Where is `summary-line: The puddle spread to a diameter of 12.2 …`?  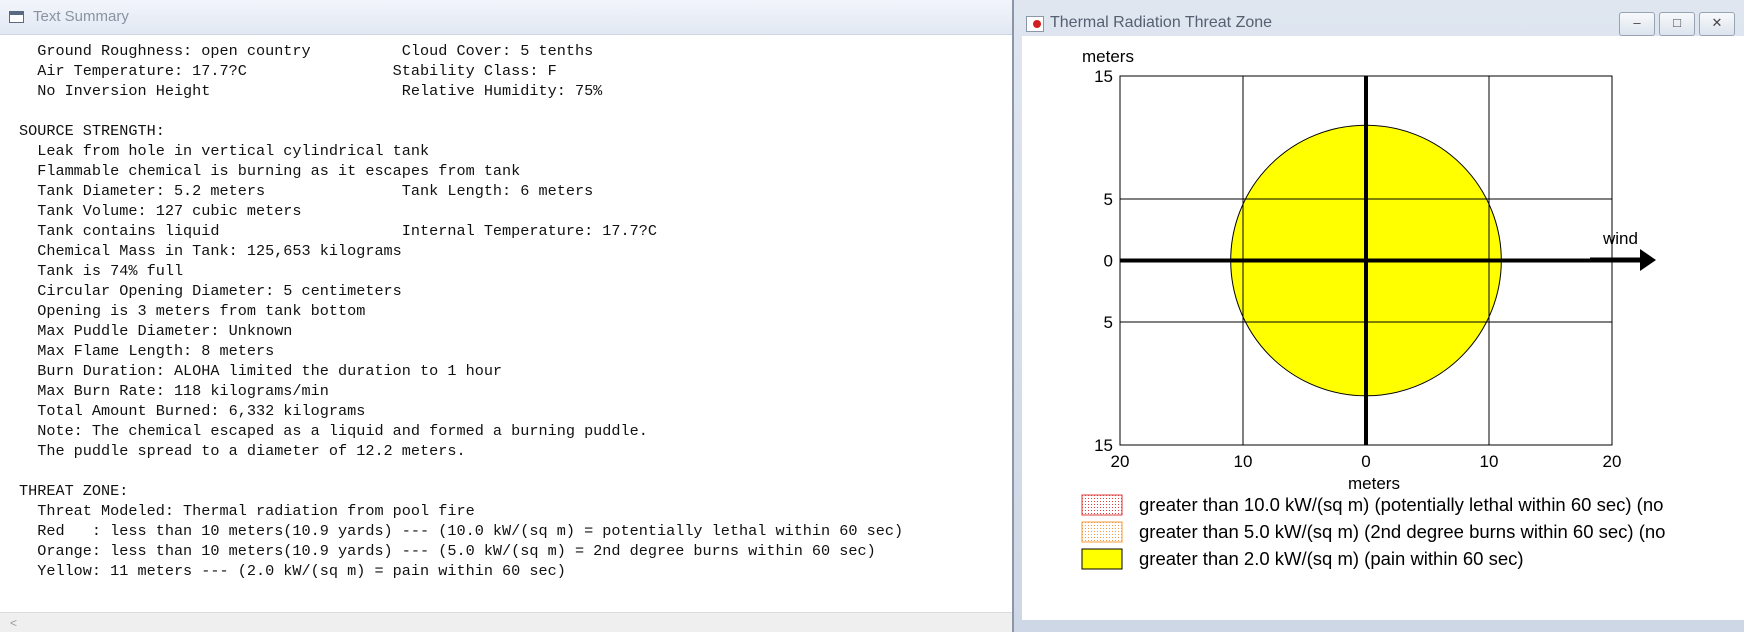 summary-line: The puddle spread to a diameter of 12.2 … is located at coordinates (242, 451).